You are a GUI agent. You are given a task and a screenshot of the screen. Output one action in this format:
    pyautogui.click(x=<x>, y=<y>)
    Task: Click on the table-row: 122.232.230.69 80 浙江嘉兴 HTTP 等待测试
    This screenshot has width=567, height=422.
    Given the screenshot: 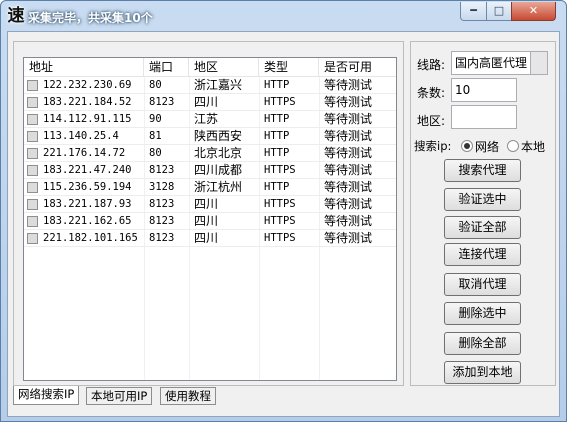 What is the action you would take?
    pyautogui.click(x=210, y=85)
    